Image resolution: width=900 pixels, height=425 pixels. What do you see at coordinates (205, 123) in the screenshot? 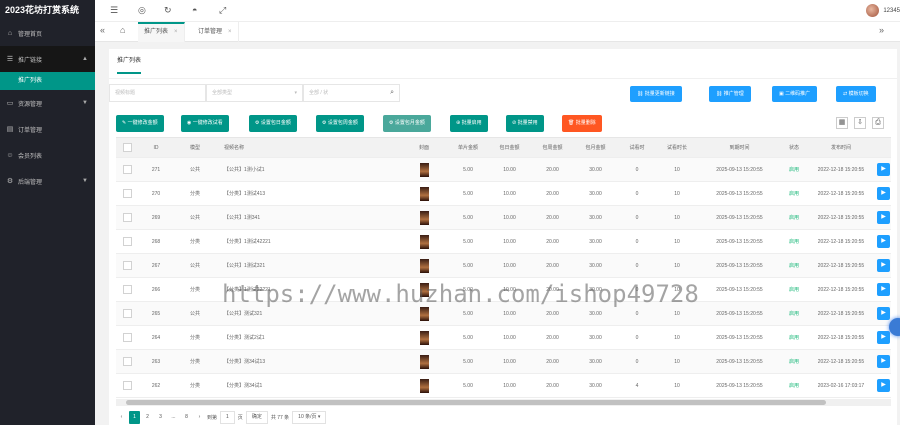
I see `batch-edit-trial-button: ◉ 一键修改试看` at bounding box center [205, 123].